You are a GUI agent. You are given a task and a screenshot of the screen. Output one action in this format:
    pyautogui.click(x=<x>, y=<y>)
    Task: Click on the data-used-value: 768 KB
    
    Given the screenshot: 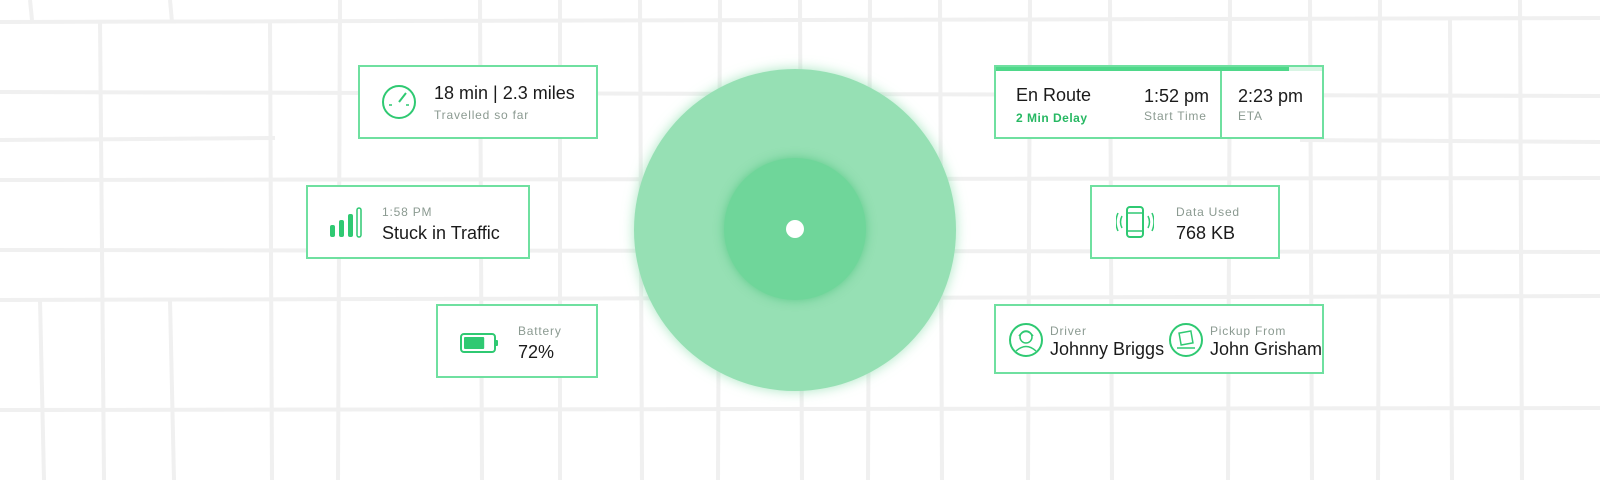 What is the action you would take?
    pyautogui.click(x=1206, y=233)
    